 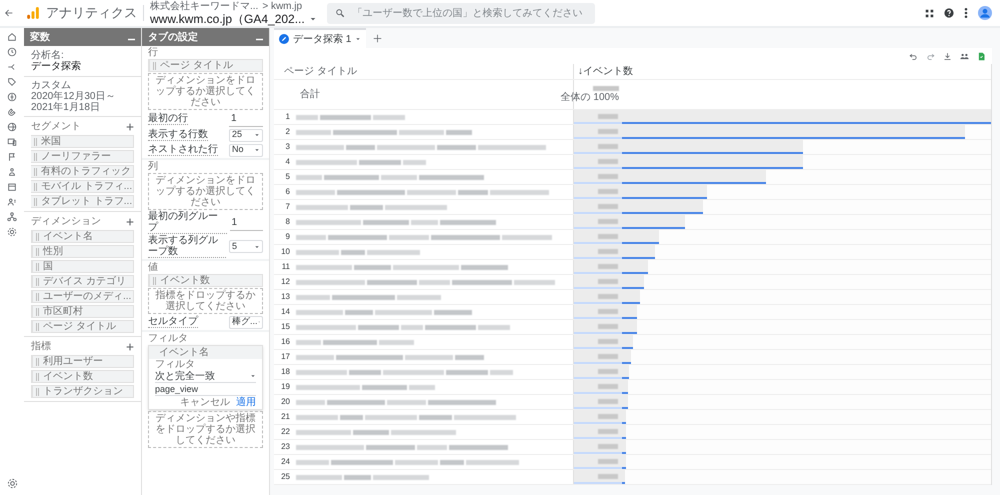 I want to click on field-label: セルタイプ, so click(x=173, y=322).